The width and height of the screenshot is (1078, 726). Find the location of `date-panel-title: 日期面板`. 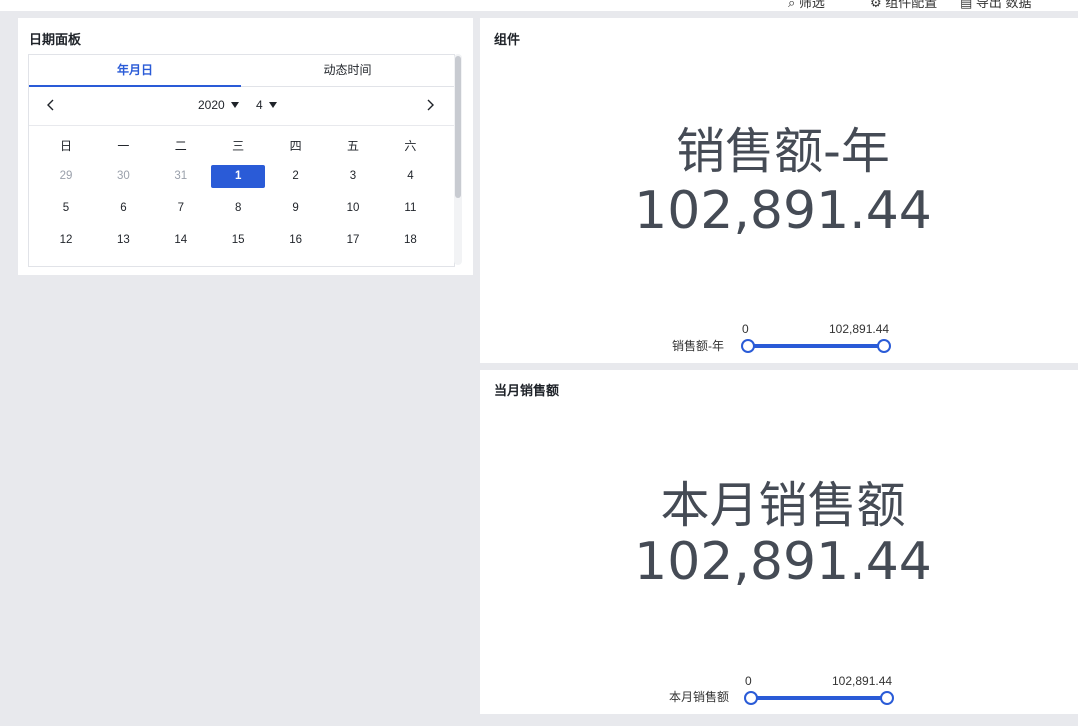

date-panel-title: 日期面板 is located at coordinates (55, 39).